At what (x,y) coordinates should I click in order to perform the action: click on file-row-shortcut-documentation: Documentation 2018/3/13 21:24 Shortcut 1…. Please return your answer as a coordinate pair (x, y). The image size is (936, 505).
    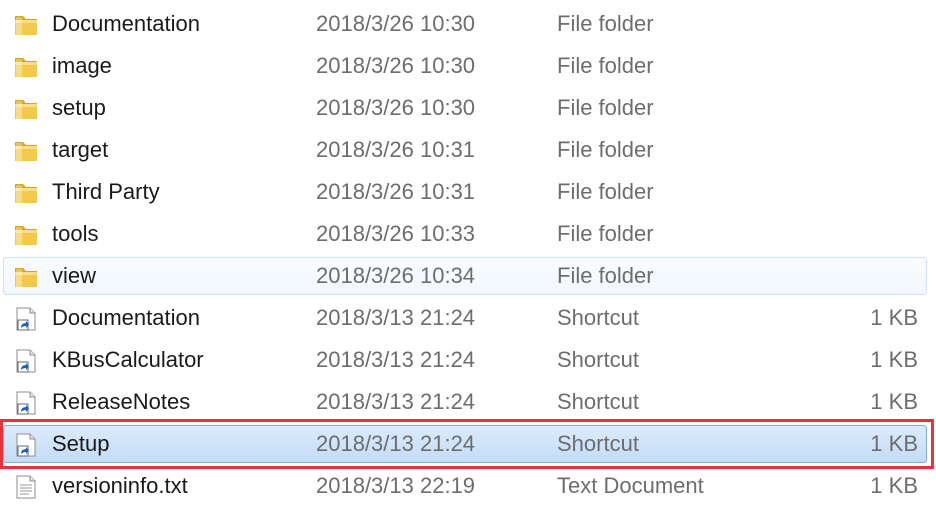
    Looking at the image, I should click on (465, 318).